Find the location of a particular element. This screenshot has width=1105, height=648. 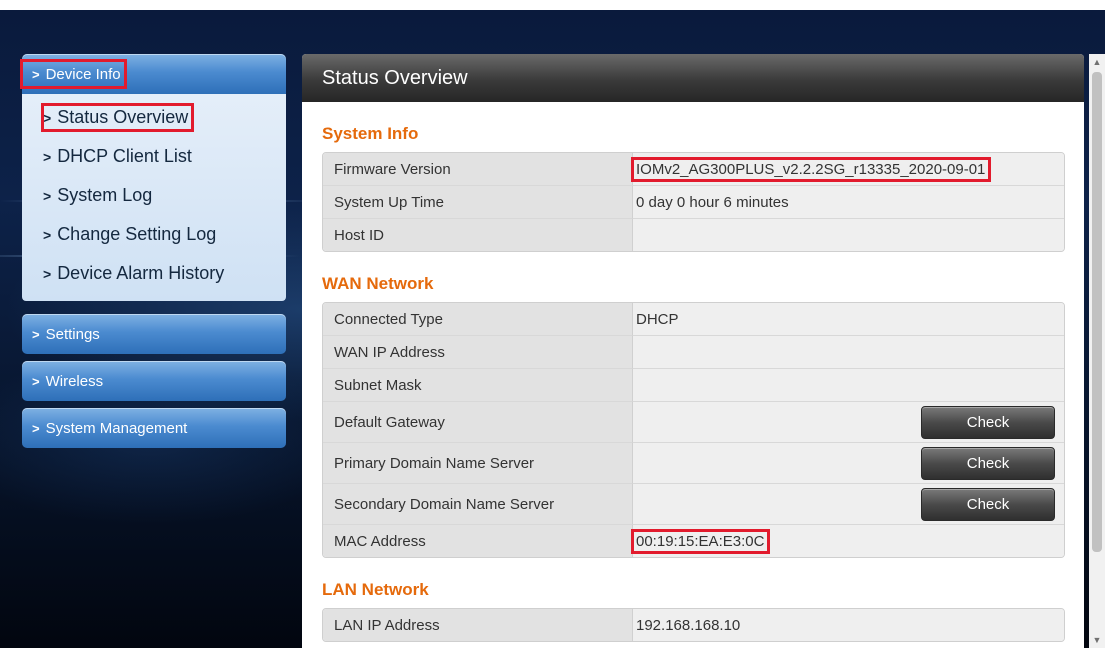

row-label: Subnet Mask is located at coordinates (478, 384).